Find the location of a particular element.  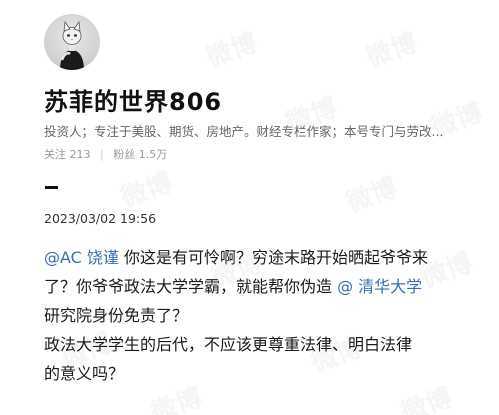

mention-link: @ 清华大学 is located at coordinates (379, 286).